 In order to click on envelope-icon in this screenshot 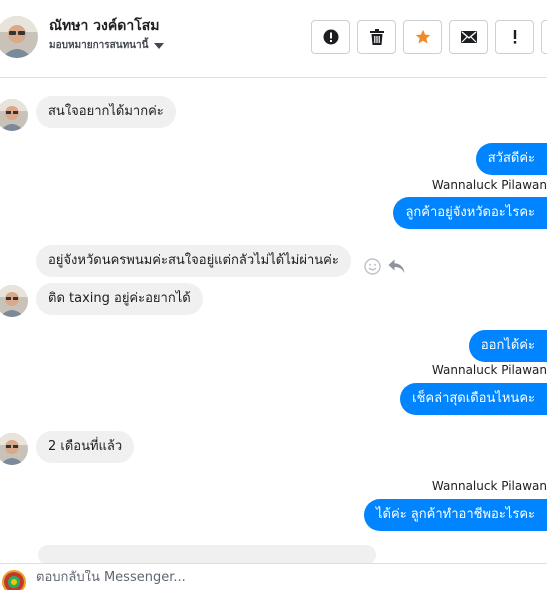, I will do `click(468, 37)`.